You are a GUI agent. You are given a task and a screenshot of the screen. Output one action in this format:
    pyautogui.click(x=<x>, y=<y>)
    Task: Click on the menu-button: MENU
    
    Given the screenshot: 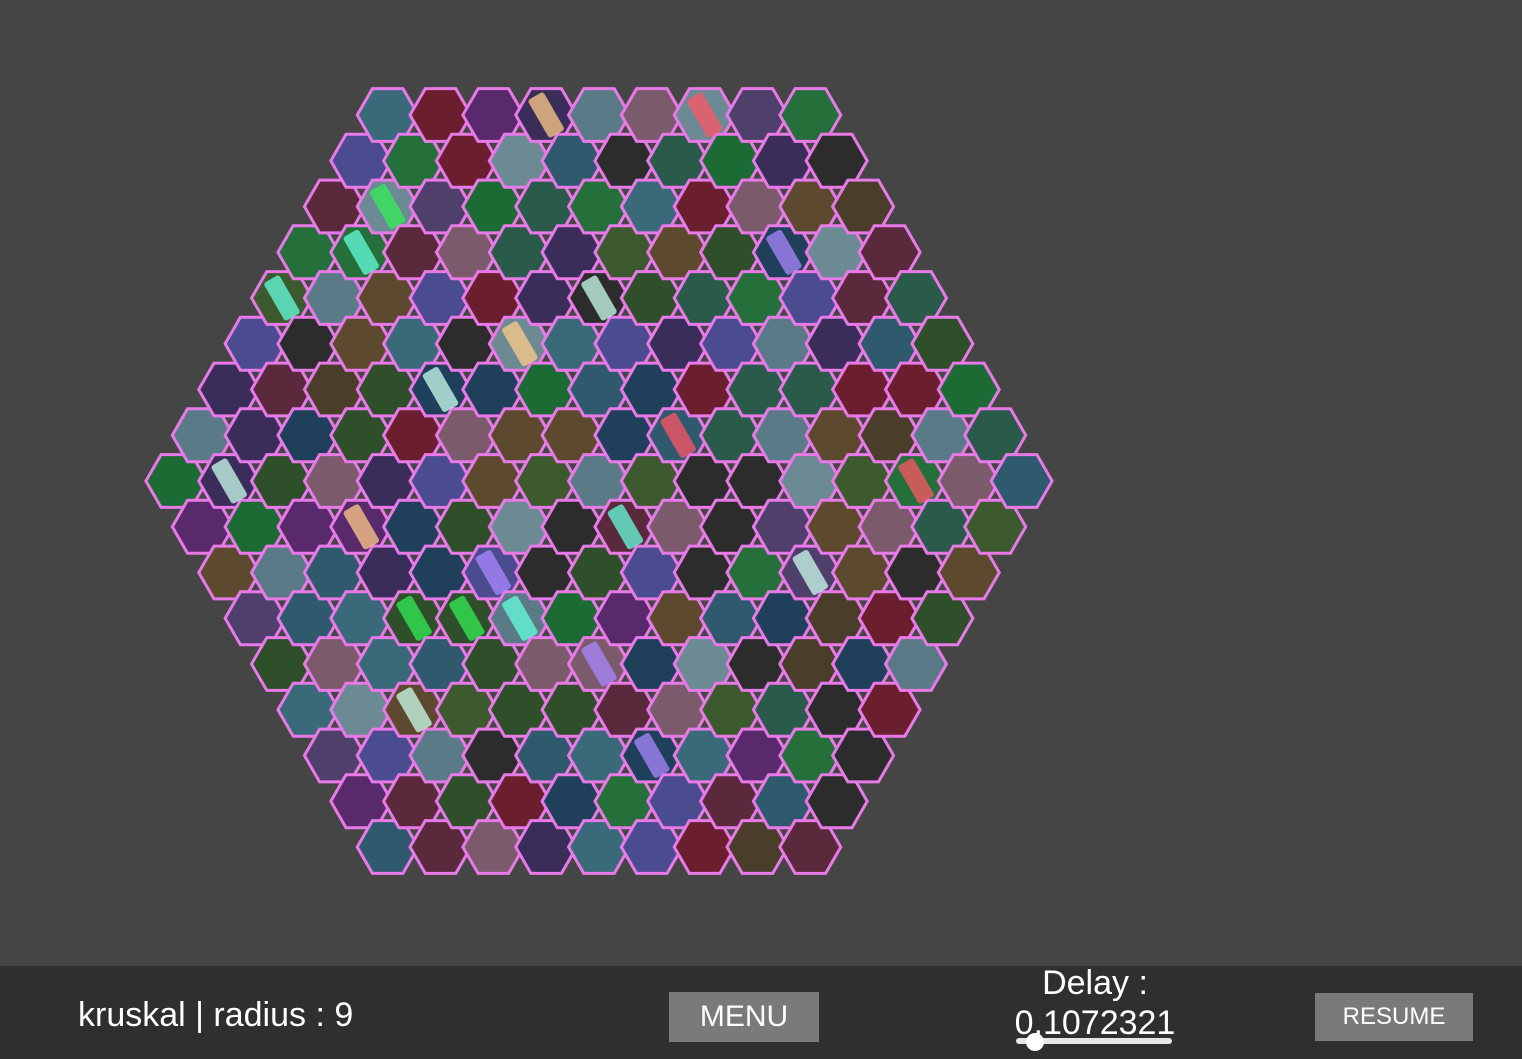 What is the action you would take?
    pyautogui.click(x=744, y=1017)
    